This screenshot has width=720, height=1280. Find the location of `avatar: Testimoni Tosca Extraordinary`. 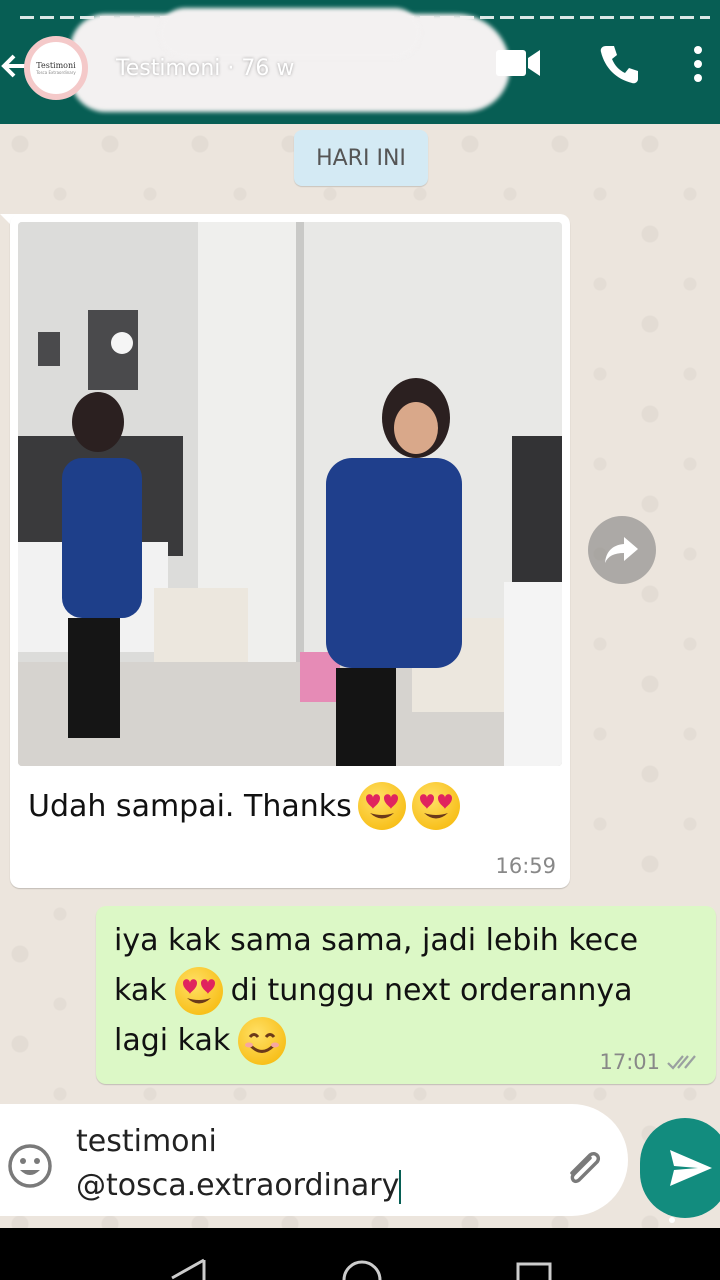

avatar: Testimoni Tosca Extraordinary is located at coordinates (56, 68).